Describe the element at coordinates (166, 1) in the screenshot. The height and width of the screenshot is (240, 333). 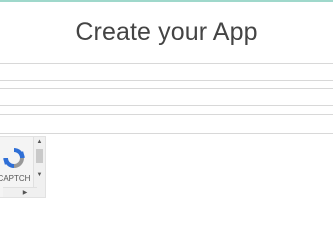
I see `top-accent-bar` at that location.